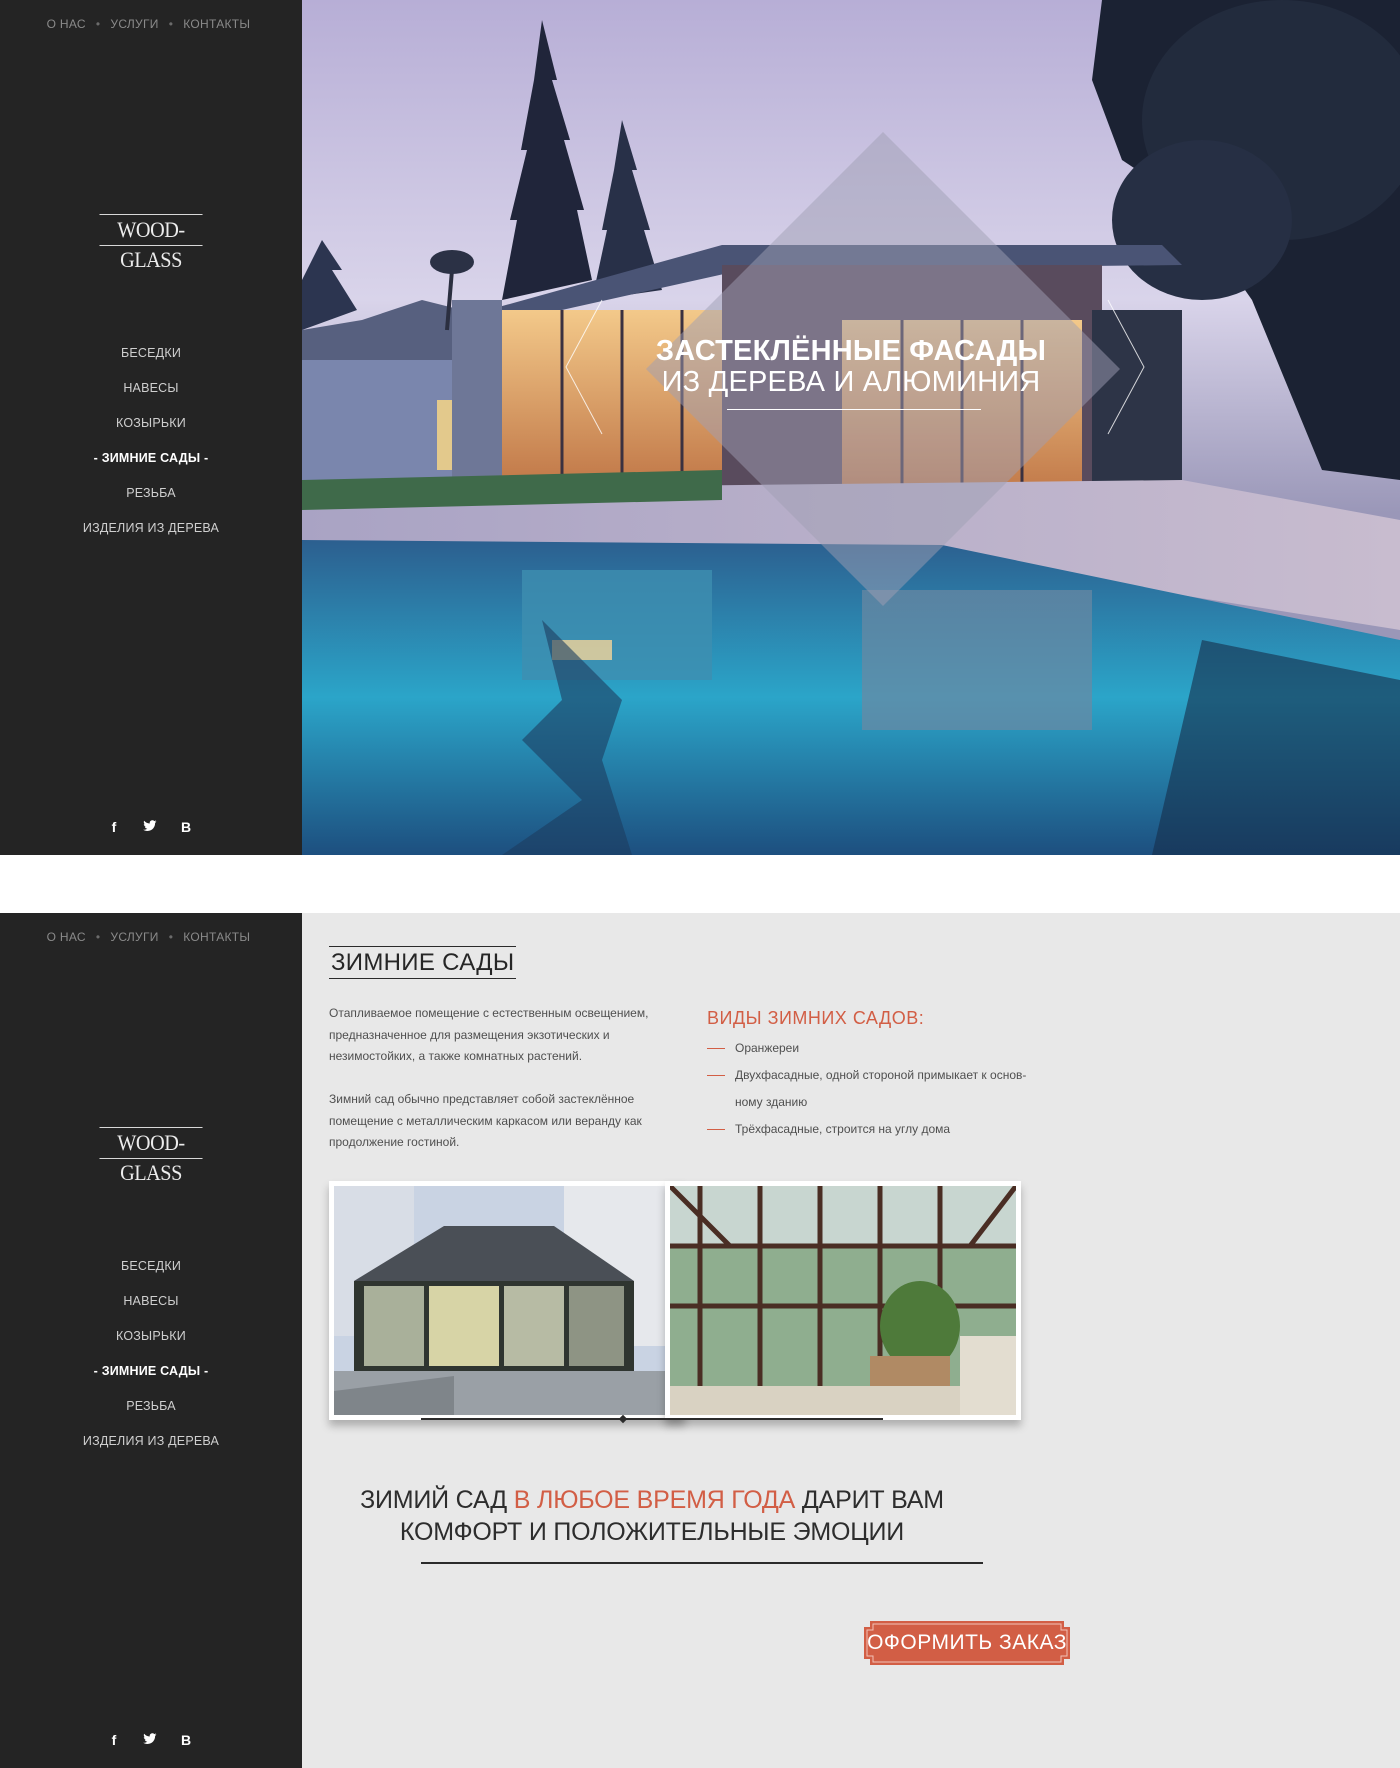  Describe the element at coordinates (877, 1048) in the screenshot. I see `list-item: Оранжереи` at that location.